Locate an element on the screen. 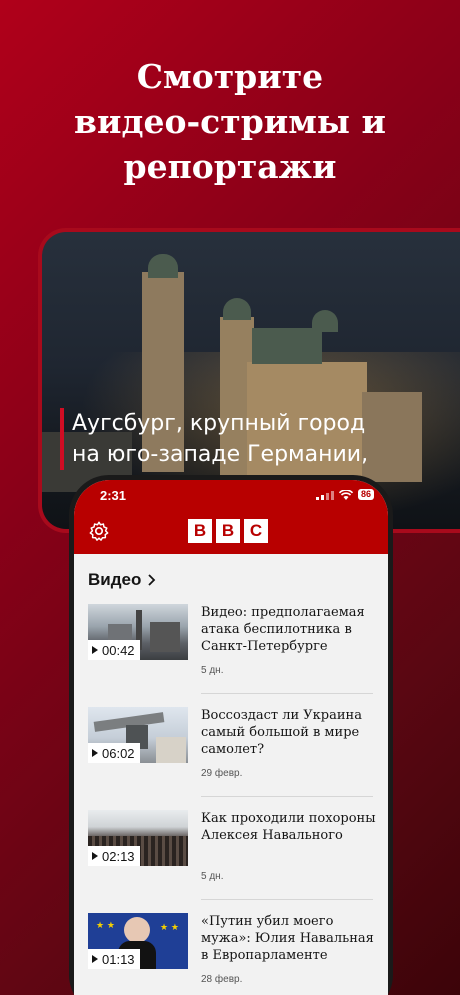 This screenshot has height=995, width=460. duration-text: 00:42 is located at coordinates (118, 650).